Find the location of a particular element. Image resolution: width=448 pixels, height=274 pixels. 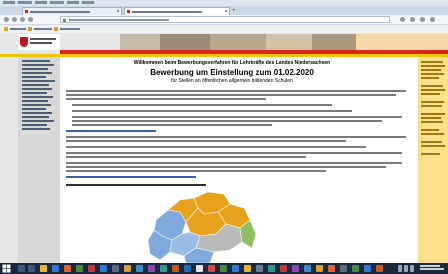

windows-start-icon is located at coordinates (6, 268).